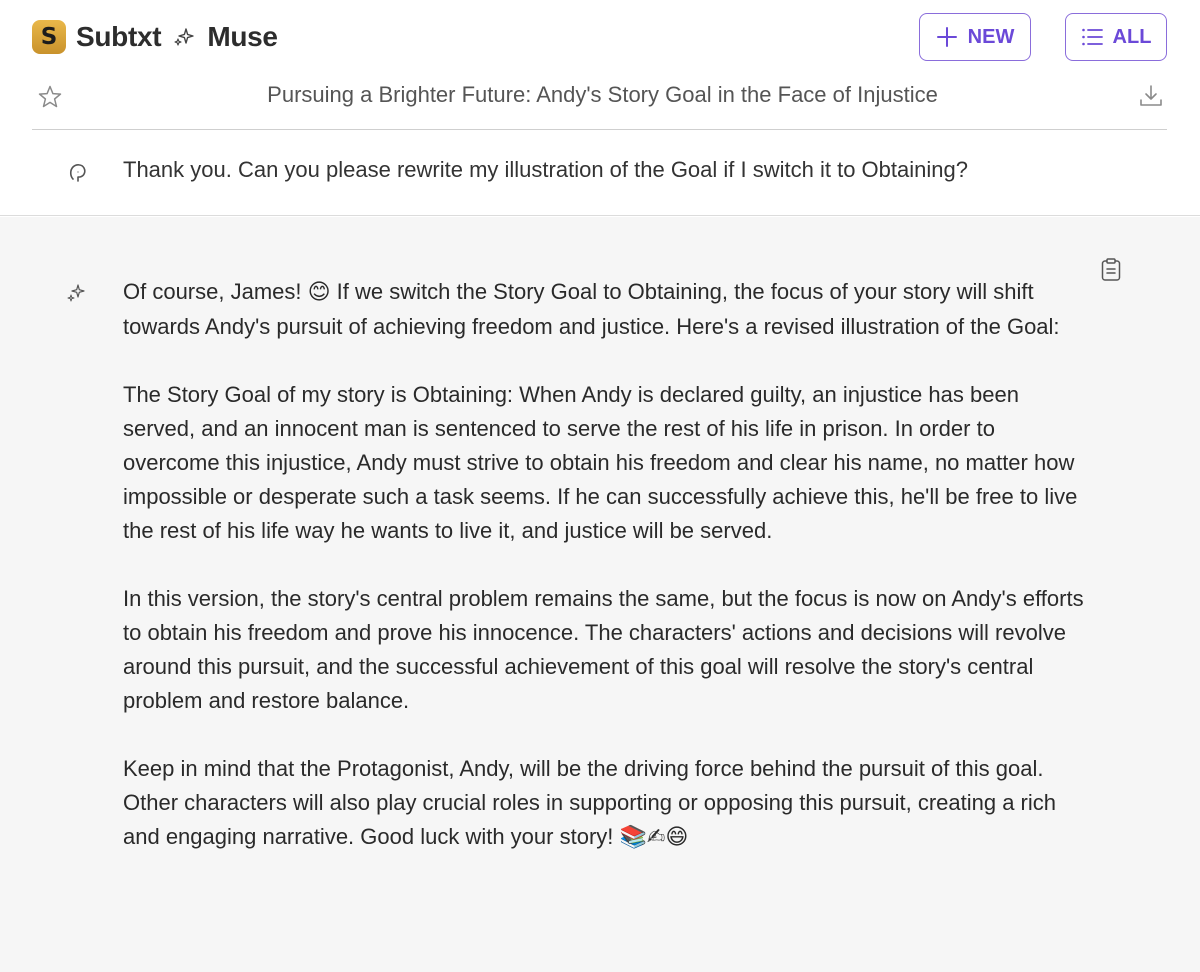  Describe the element at coordinates (654, 837) in the screenshot. I see `closing-emojis: 📚✍😄` at that location.